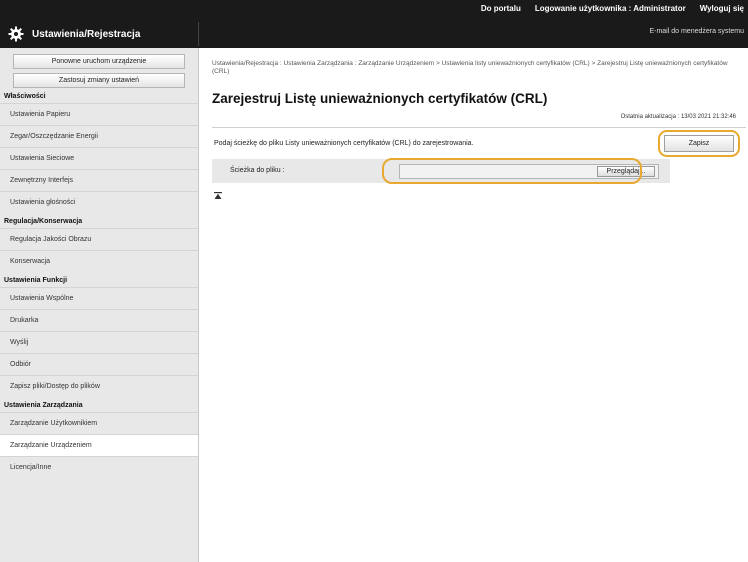  Describe the element at coordinates (99, 136) in the screenshot. I see `sidebar-item-timer-energy: Zegar/Oszczędzanie Energii` at that location.